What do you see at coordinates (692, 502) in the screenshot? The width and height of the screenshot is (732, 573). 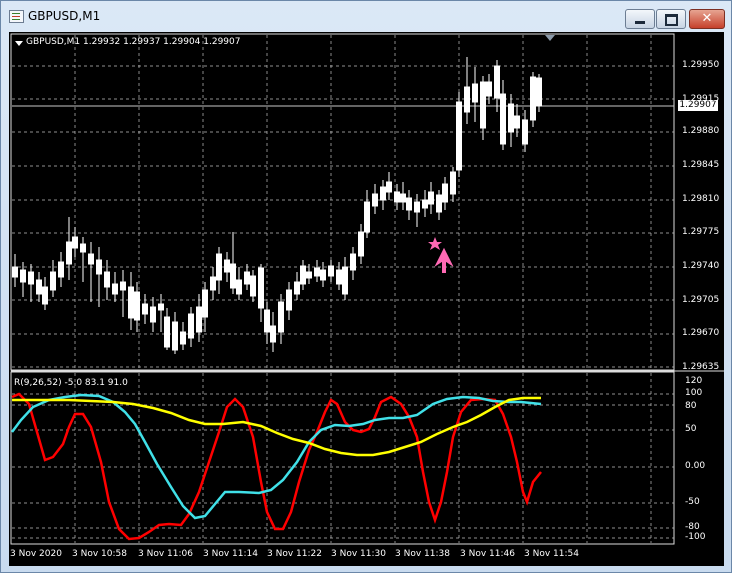 I see `indicator-axis-label: -50` at bounding box center [692, 502].